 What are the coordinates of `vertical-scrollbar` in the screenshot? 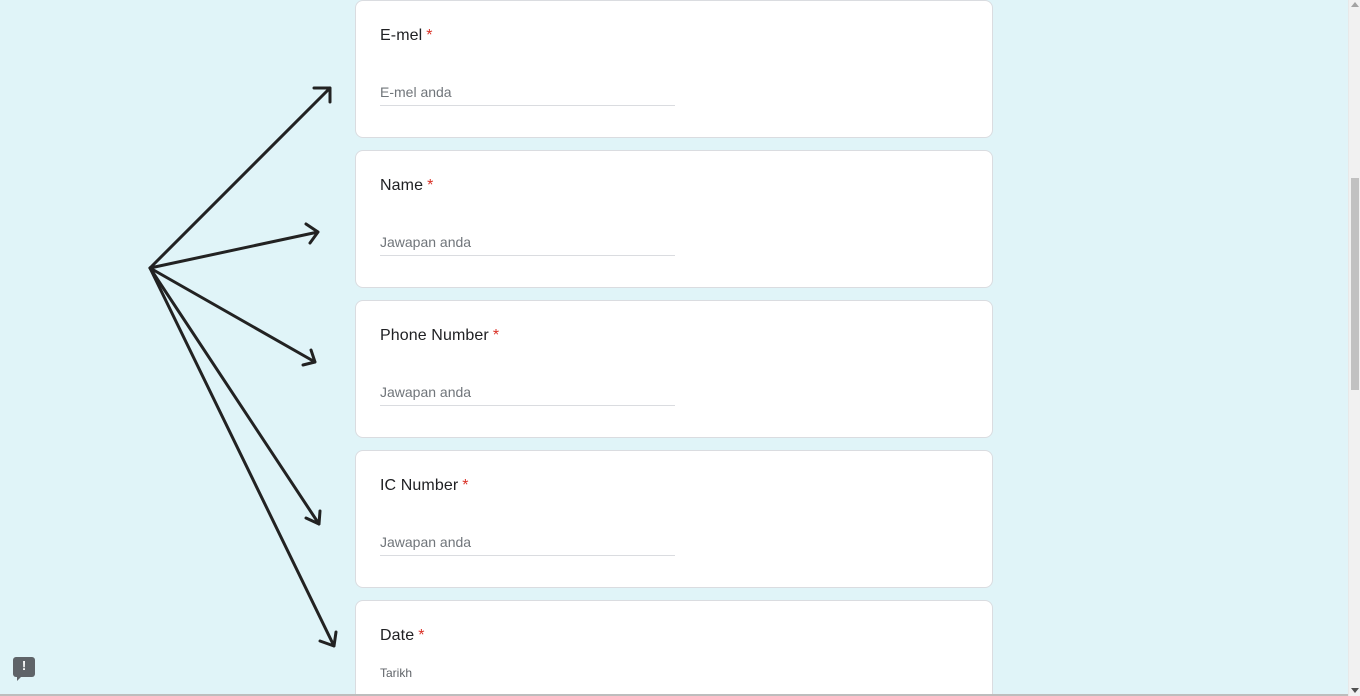 It's located at (1354, 348).